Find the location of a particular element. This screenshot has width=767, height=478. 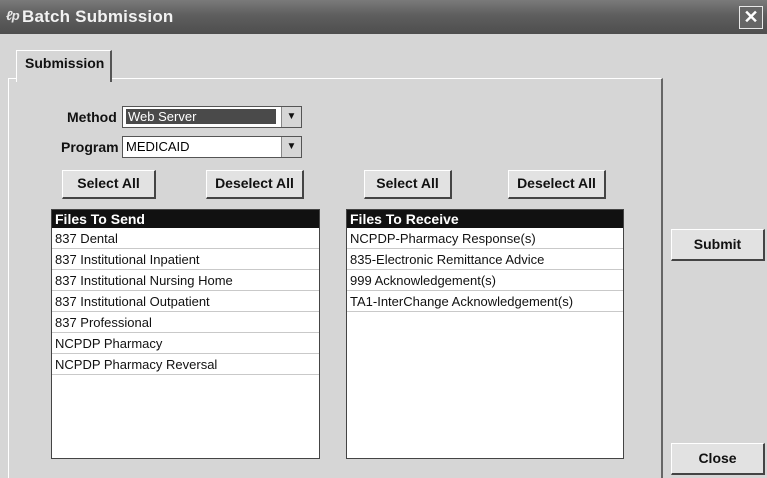

method-label: Method is located at coordinates (92, 117).